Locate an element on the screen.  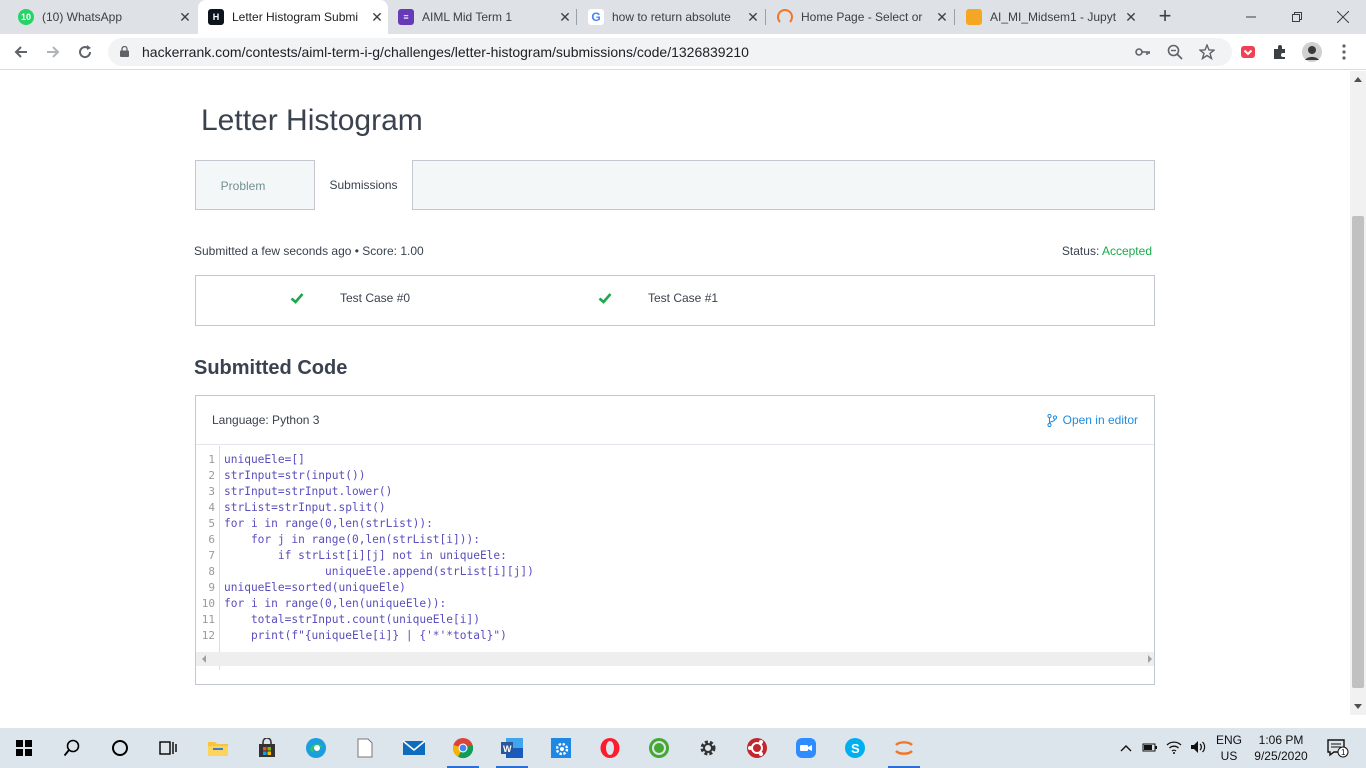
scroll-right-icon is located at coordinates (1150, 659).